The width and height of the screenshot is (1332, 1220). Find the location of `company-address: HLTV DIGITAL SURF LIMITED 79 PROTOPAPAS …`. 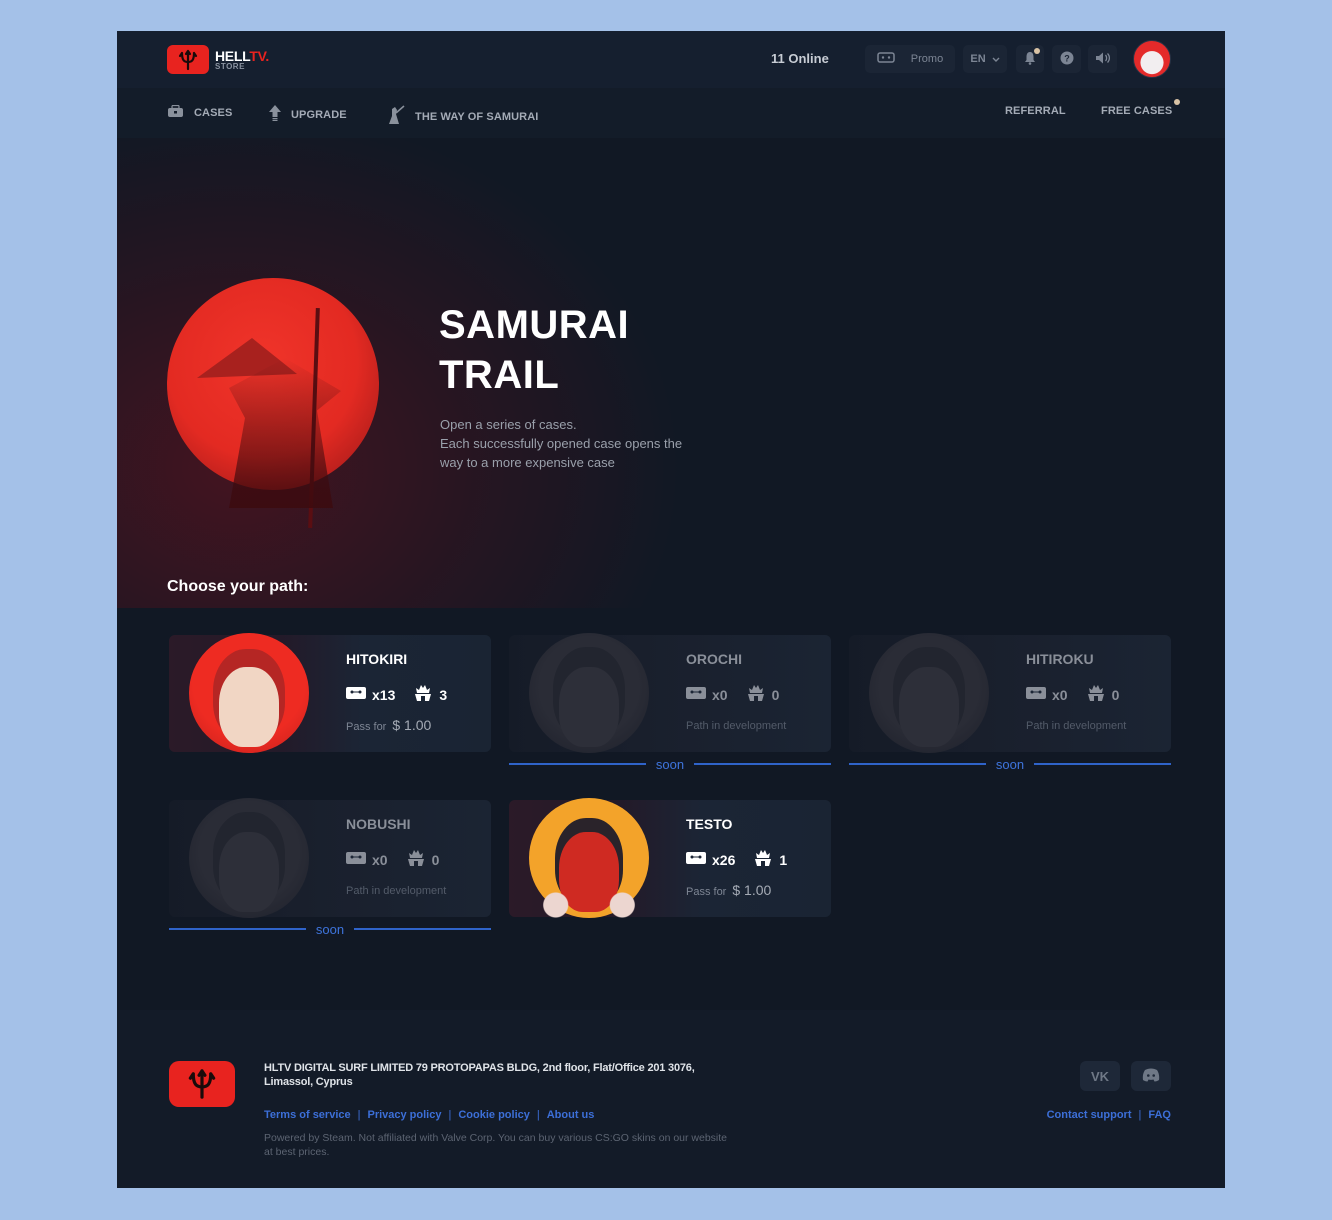

company-address: HLTV DIGITAL SURF LIMITED 79 PROTOPAPAS … is located at coordinates (479, 1075).